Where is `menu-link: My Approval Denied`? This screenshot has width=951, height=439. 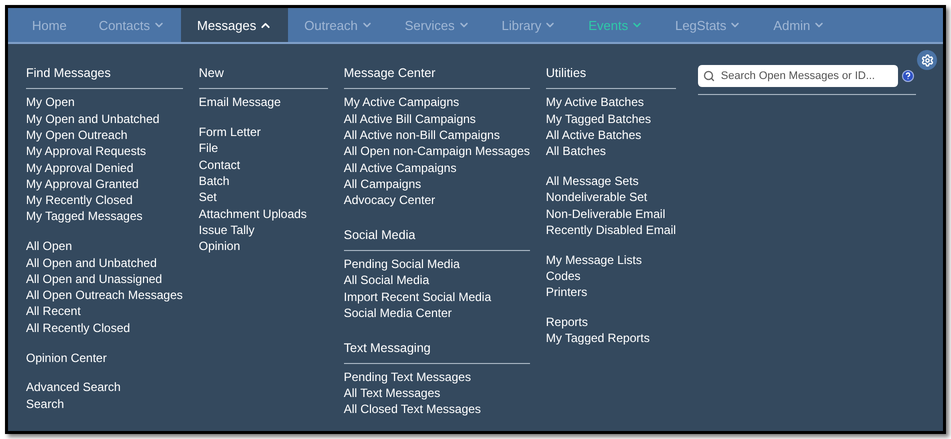 menu-link: My Approval Denied is located at coordinates (80, 168).